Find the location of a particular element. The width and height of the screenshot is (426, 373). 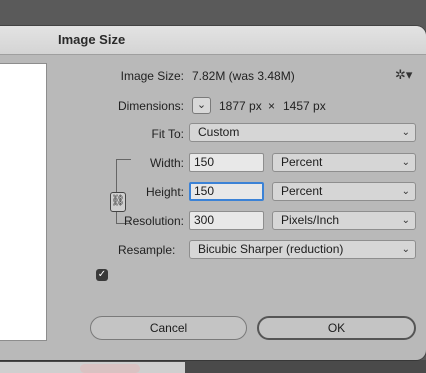

image-size-value: 7.82M (was 3.48M) is located at coordinates (243, 76).